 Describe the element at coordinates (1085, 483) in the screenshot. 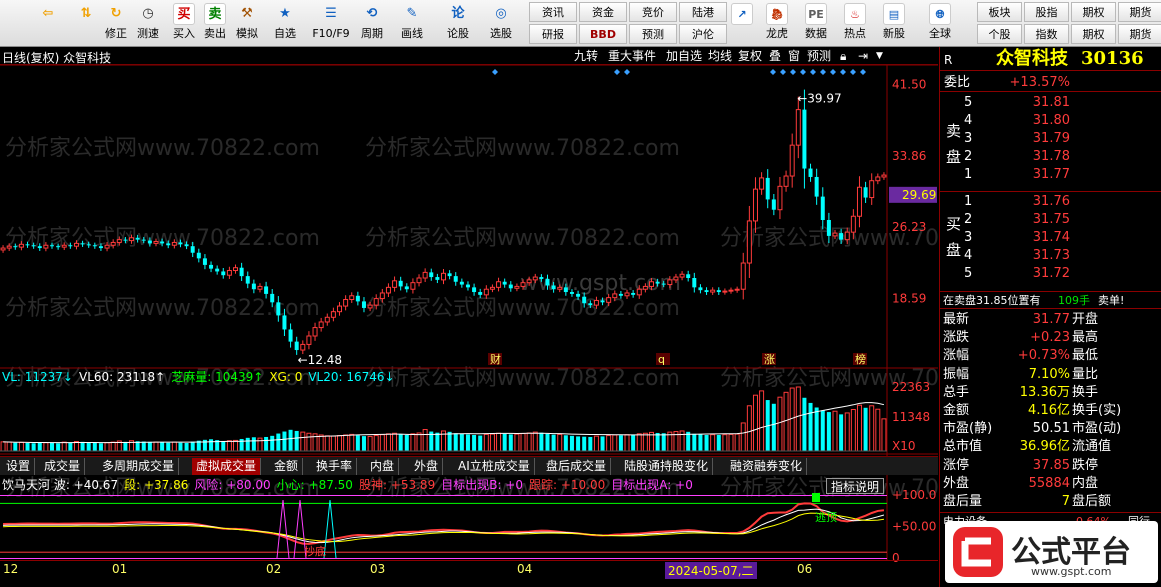

I see `stat-label-2: 内盘` at that location.